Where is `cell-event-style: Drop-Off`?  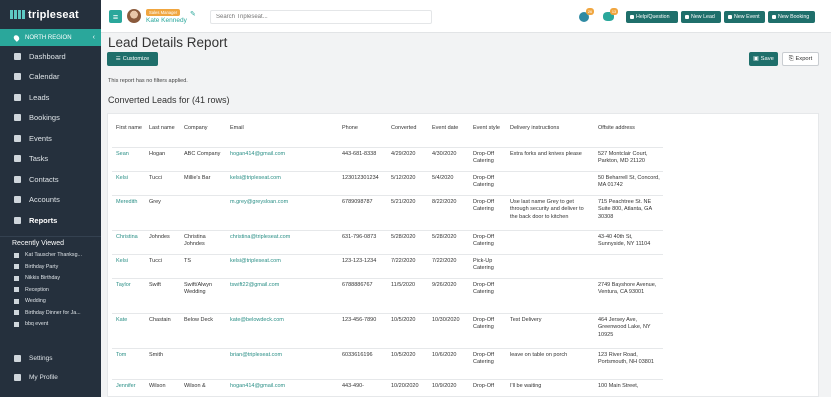 cell-event-style: Drop-Off is located at coordinates (487, 387).